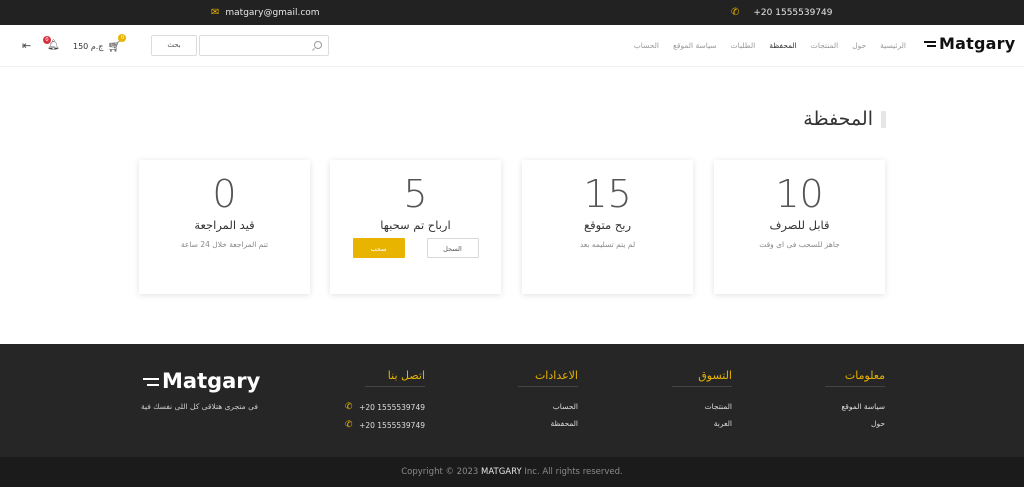 The width and height of the screenshot is (1024, 487). I want to click on nav-wallet: المحفظة, so click(783, 45).